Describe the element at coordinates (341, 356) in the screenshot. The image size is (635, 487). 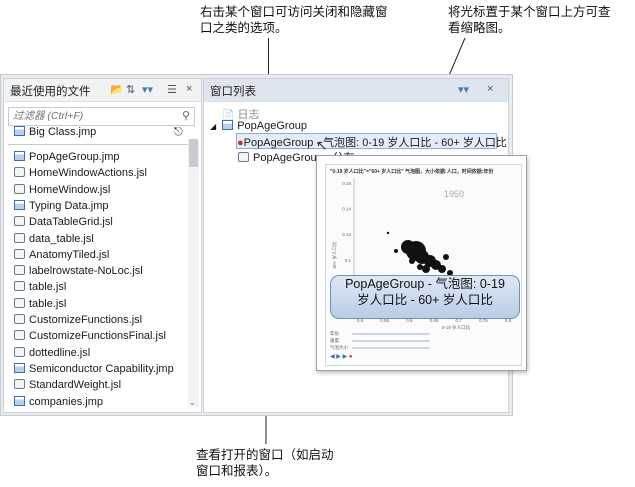
I see `playback-buttons: ◀ ▶ ▶ ●` at that location.